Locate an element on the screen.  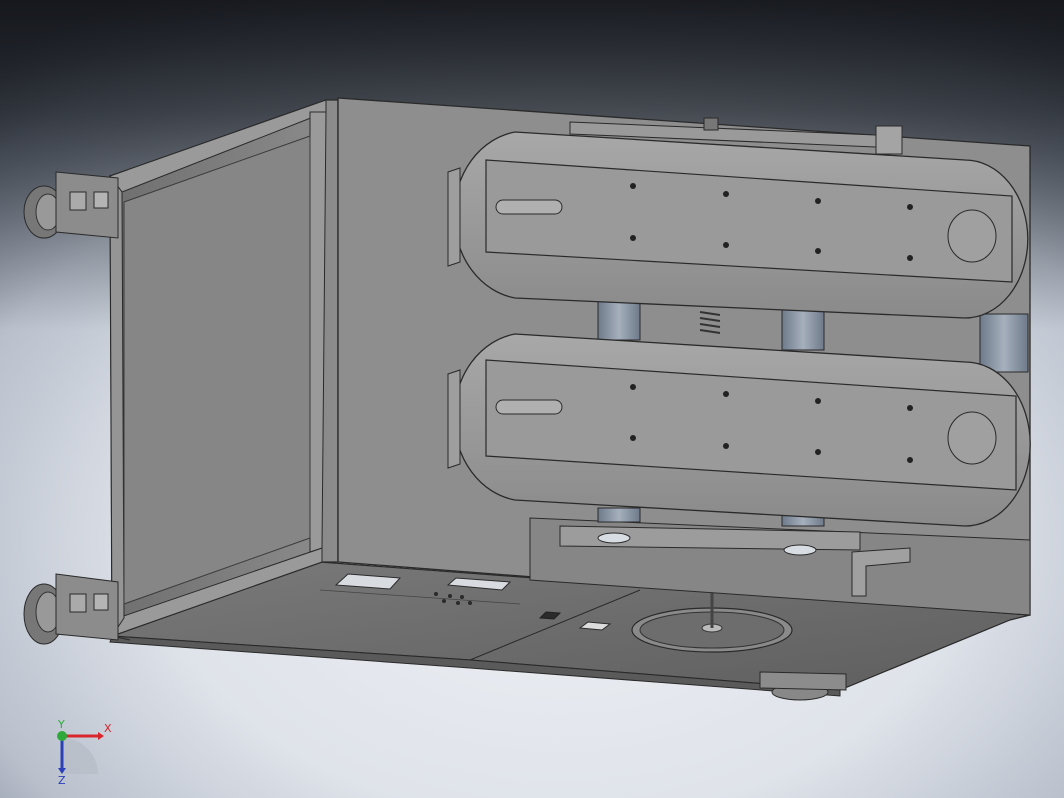
caster-bottom-left is located at coordinates (71, 609).